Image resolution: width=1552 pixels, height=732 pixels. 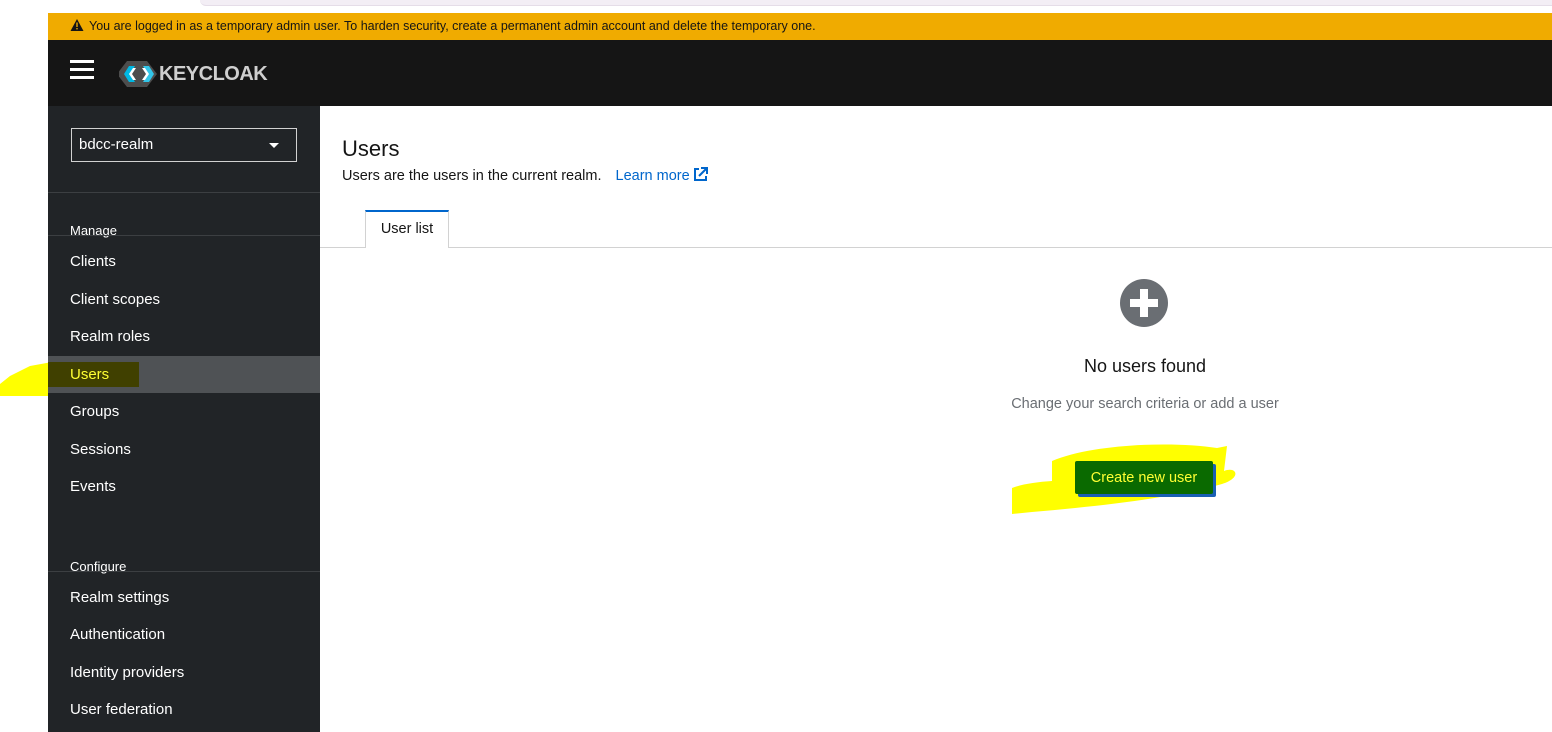 What do you see at coordinates (110, 336) in the screenshot?
I see `sidebar-item-label: Realm roles` at bounding box center [110, 336].